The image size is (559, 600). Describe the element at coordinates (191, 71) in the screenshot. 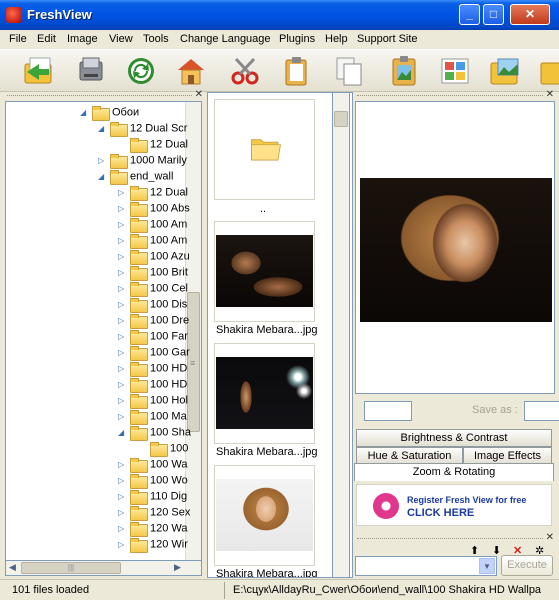

I see `home-button` at that location.